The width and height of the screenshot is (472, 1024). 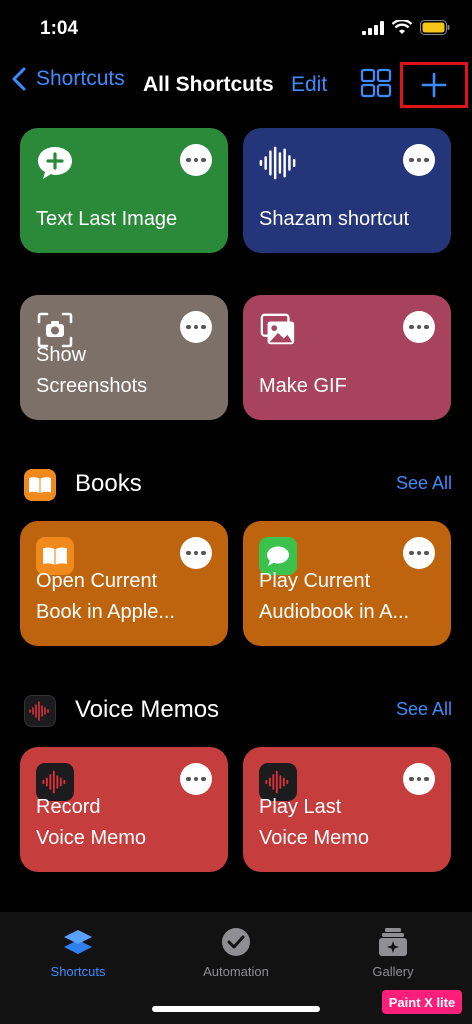 I want to click on navigation-bar: Shortcuts All Shortcuts Edit, so click(x=236, y=84).